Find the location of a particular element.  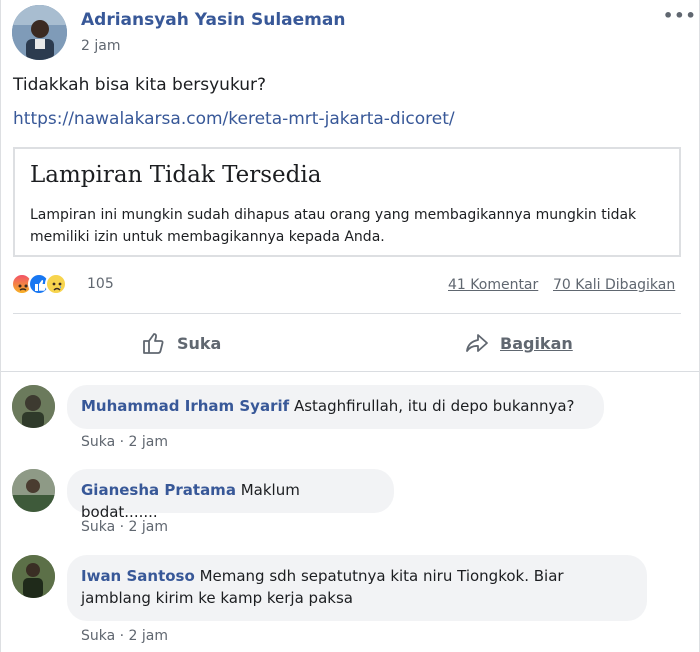

commenter-name: Iwan Santoso is located at coordinates (138, 576).